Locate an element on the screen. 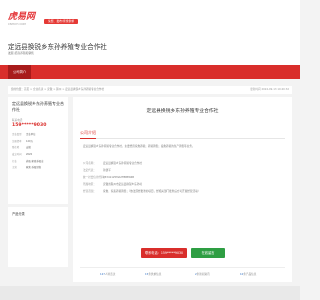  field-region: 所属地区： 安徽省滁州市定远县换锐乡东孙村 is located at coordinates (112, 184).